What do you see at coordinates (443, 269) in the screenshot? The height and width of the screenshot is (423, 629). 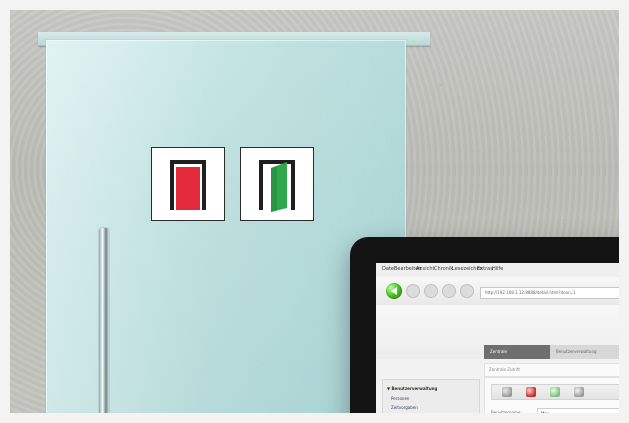 I see `menu-item-history: Chronik` at bounding box center [443, 269].